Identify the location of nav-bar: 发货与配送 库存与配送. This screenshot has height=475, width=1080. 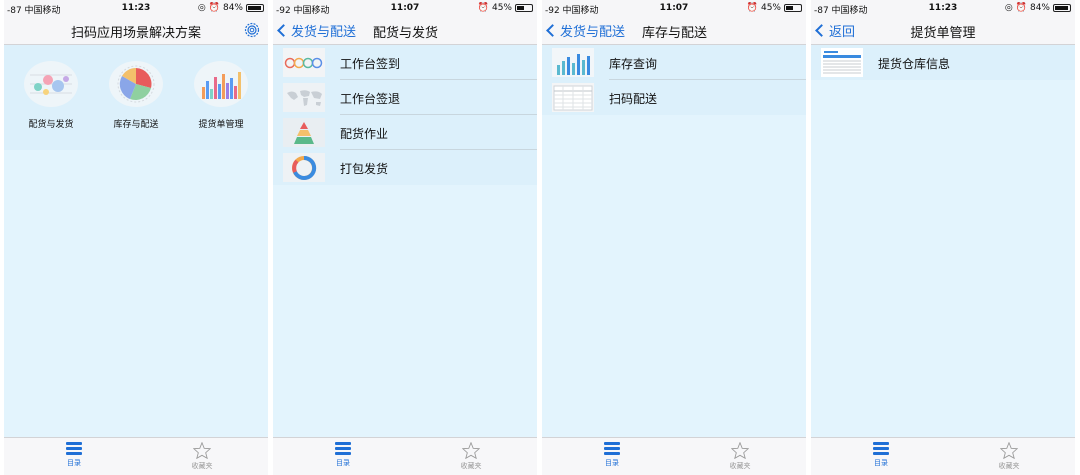
(674, 30).